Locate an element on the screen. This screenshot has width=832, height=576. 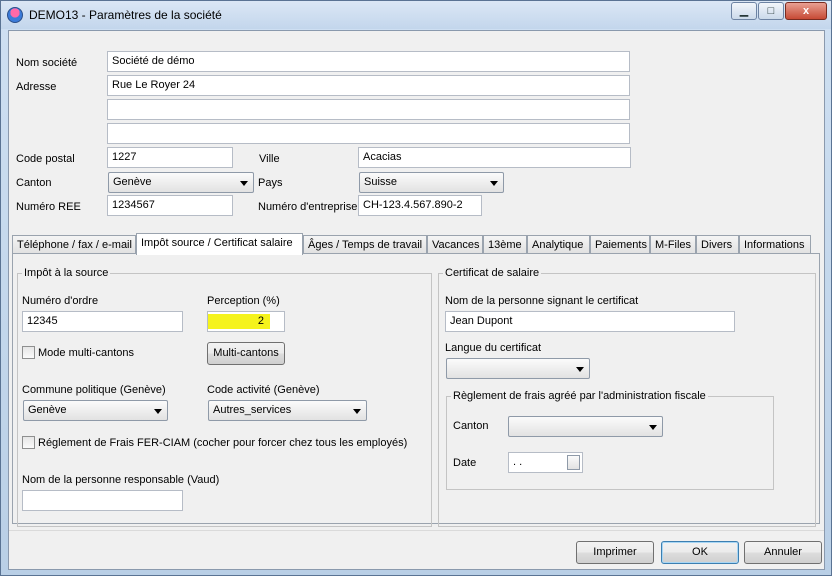
impot-source-group-title: Impôt à la source is located at coordinates (66, 273).